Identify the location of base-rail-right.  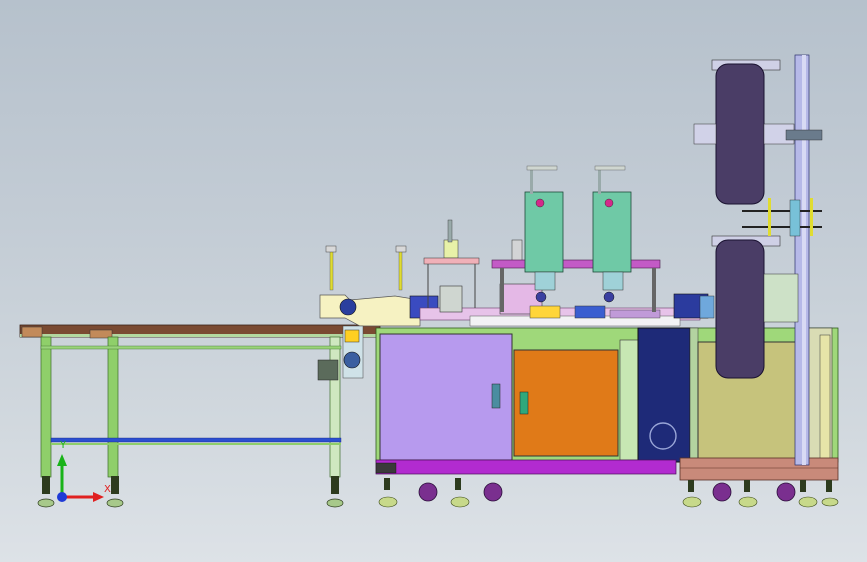
(759, 469).